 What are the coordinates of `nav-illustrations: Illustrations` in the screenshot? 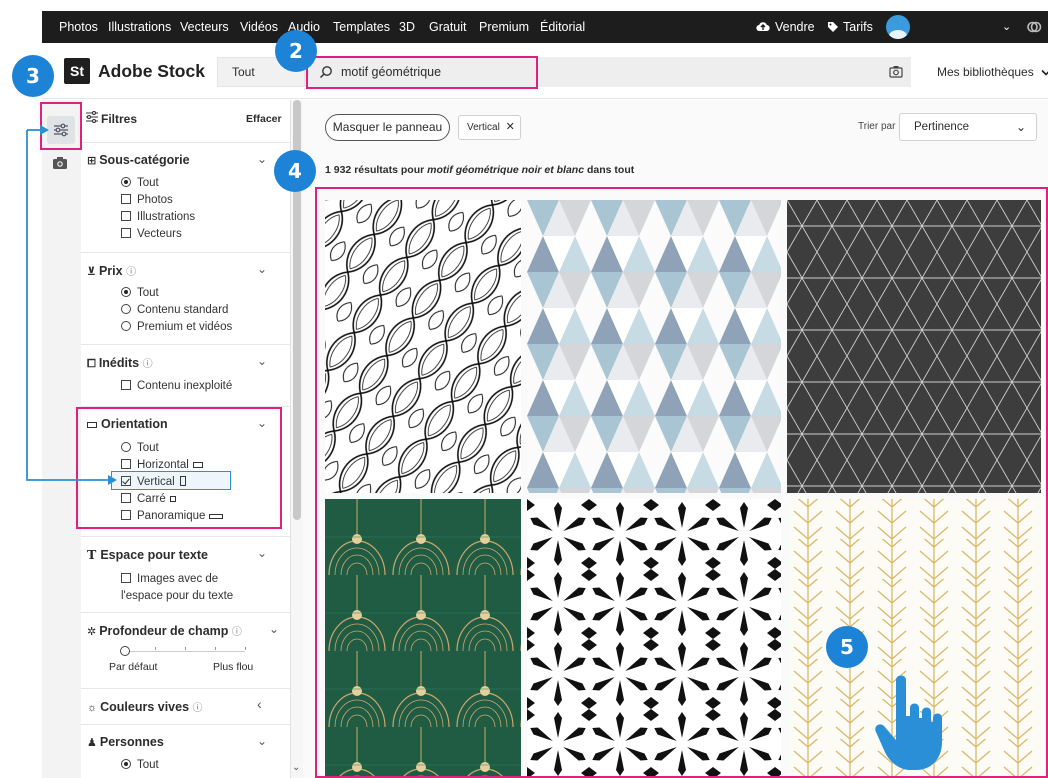 It's located at (139, 27).